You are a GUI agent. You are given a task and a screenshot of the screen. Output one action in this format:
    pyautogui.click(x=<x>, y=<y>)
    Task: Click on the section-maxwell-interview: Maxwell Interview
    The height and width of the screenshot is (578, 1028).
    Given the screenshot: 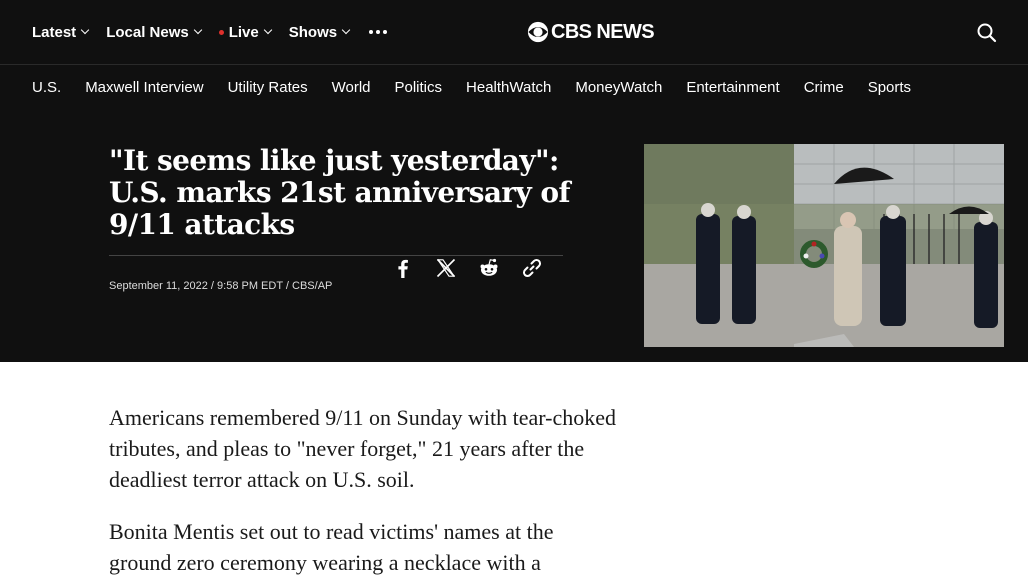 What is the action you would take?
    pyautogui.click(x=144, y=87)
    